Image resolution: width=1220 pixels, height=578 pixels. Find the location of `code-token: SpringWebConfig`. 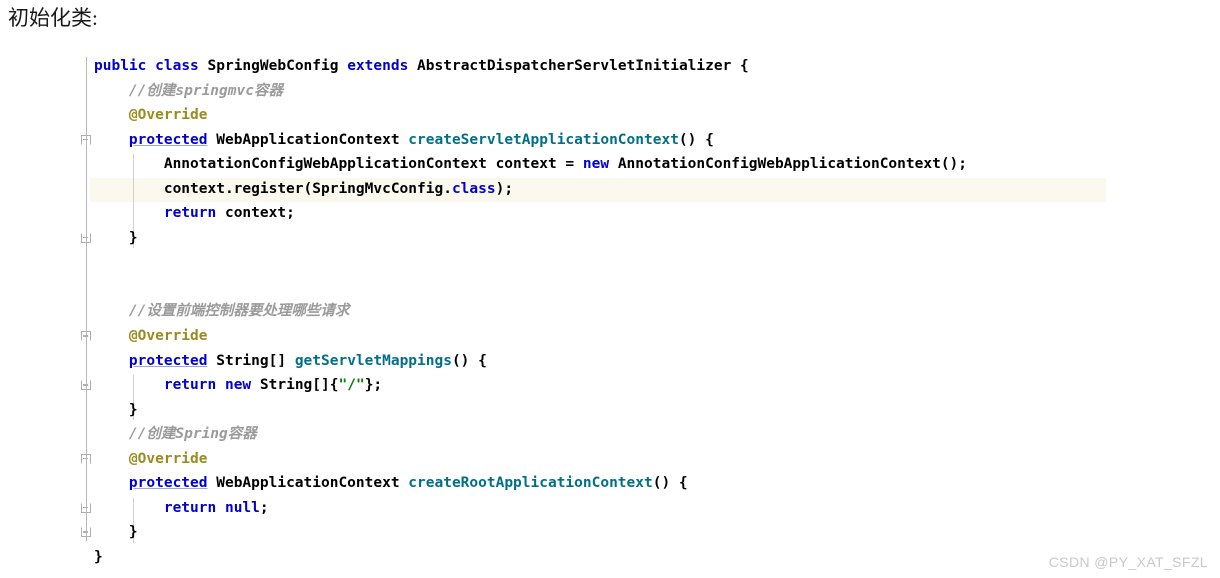

code-token: SpringWebConfig is located at coordinates (273, 66).